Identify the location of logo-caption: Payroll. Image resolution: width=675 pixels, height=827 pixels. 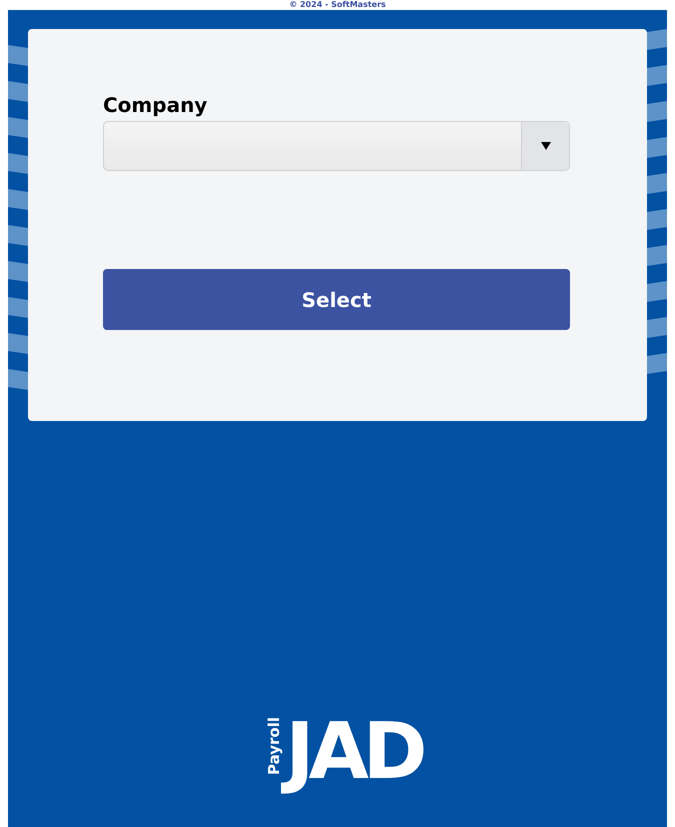
(274, 745).